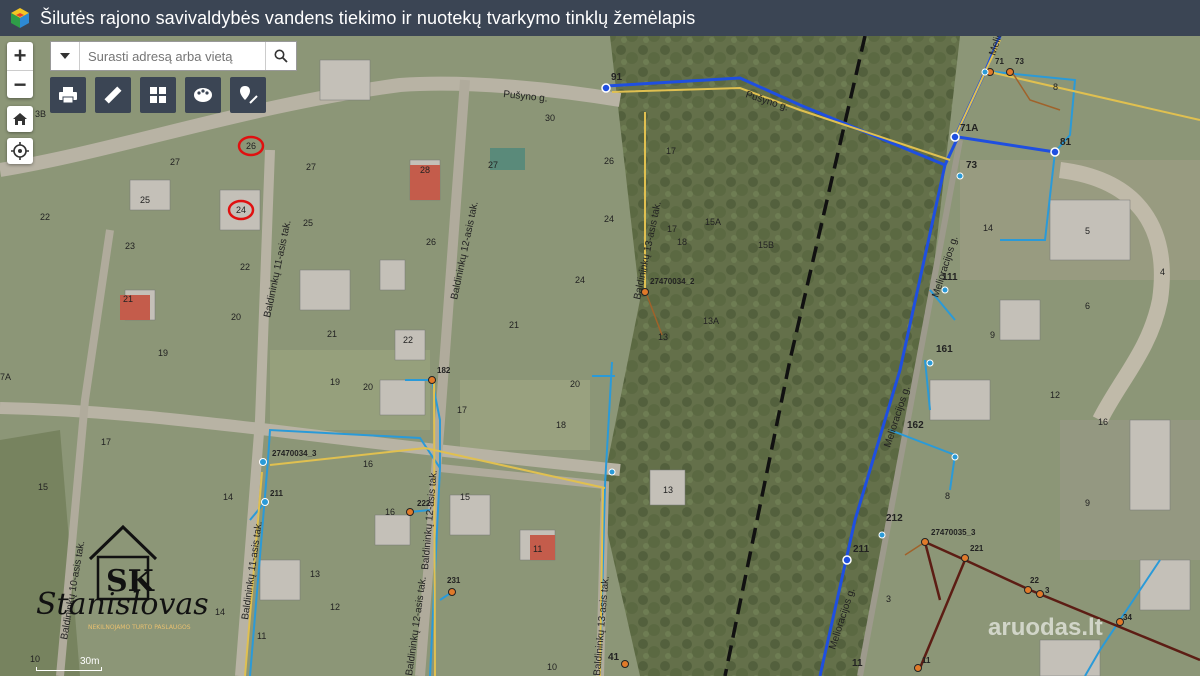 The width and height of the screenshot is (1200, 676). What do you see at coordinates (550, 118) in the screenshot?
I see `house-number: 30` at bounding box center [550, 118].